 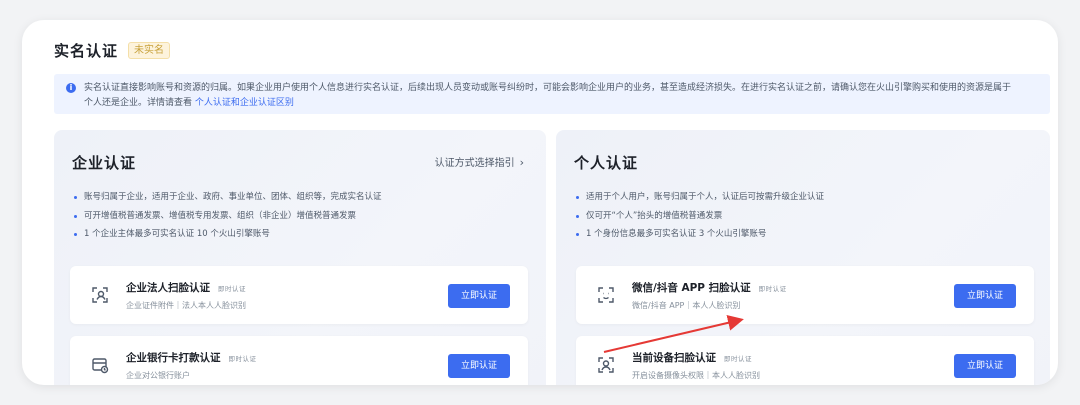 I want to click on auth-guide-link: 认证方式选择指引 ›, so click(x=479, y=161).